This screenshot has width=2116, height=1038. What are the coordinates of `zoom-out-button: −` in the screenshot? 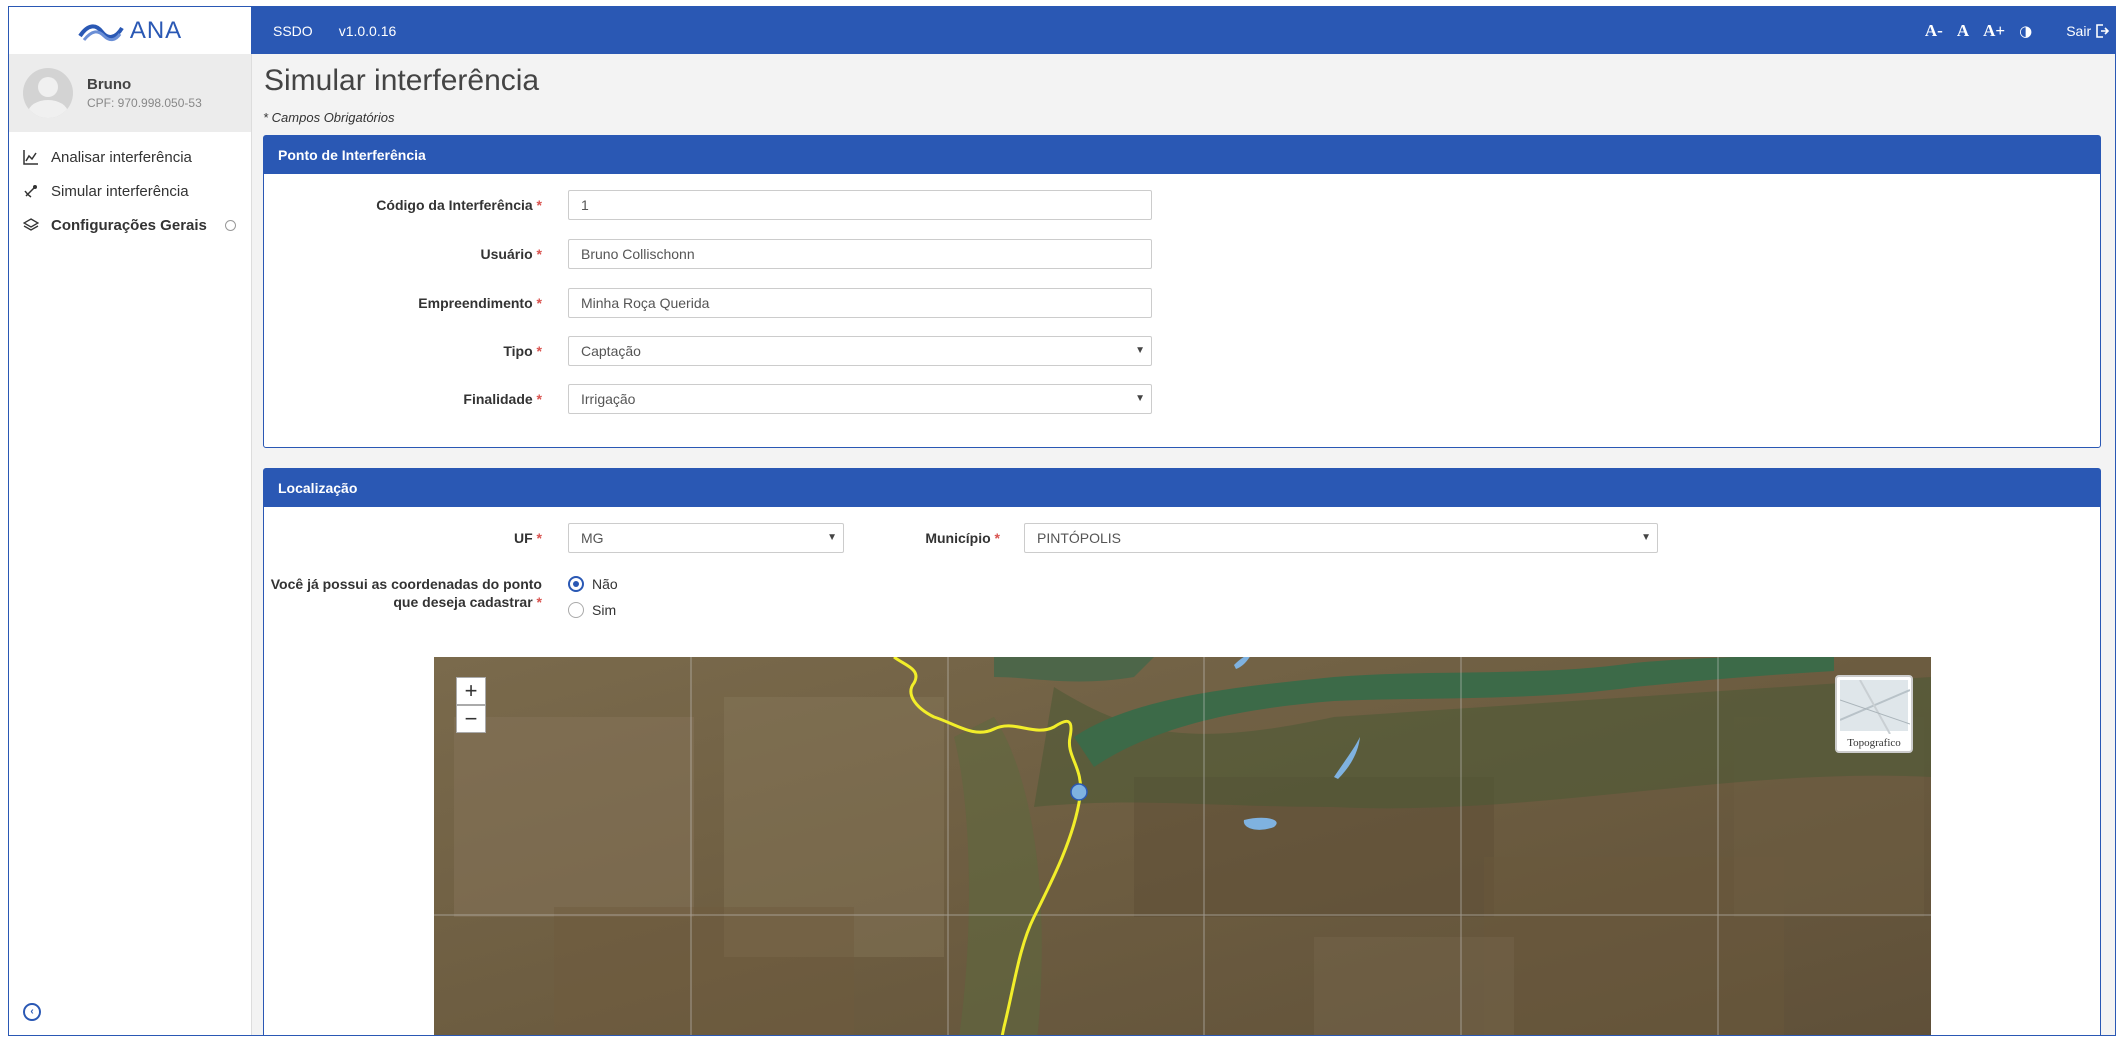 It's located at (471, 719).